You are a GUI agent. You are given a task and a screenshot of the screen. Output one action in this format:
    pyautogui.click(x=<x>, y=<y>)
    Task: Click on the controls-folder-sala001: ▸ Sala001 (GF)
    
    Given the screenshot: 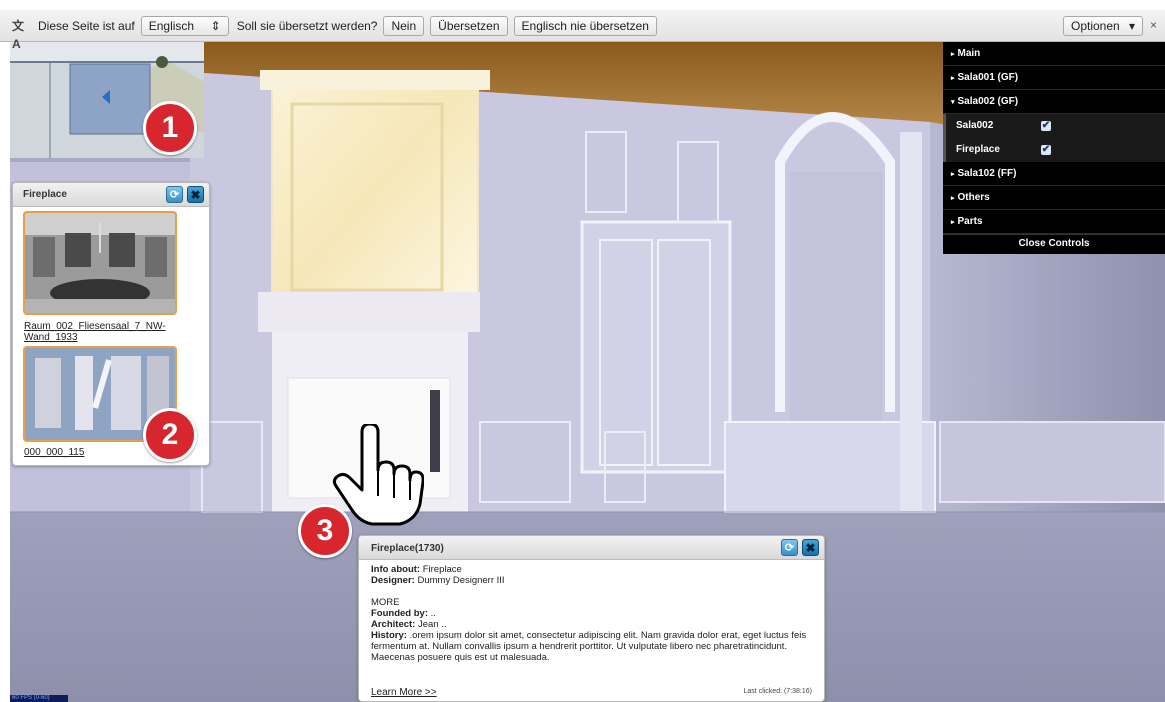 What is the action you would take?
    pyautogui.click(x=1054, y=78)
    